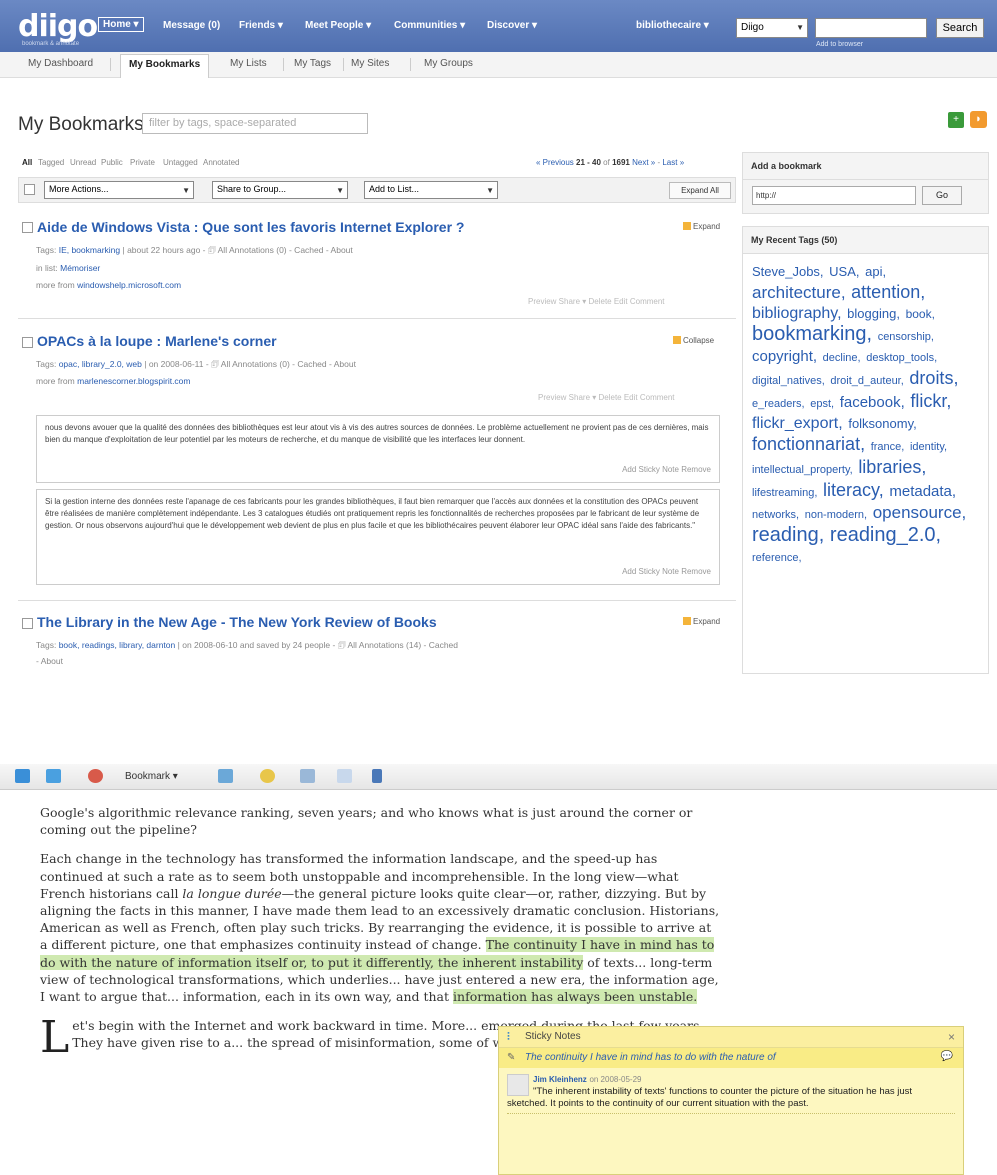 The image size is (997, 1175). Describe the element at coordinates (672, 25) in the screenshot. I see `user-menu: bibliothecaire ▾` at that location.